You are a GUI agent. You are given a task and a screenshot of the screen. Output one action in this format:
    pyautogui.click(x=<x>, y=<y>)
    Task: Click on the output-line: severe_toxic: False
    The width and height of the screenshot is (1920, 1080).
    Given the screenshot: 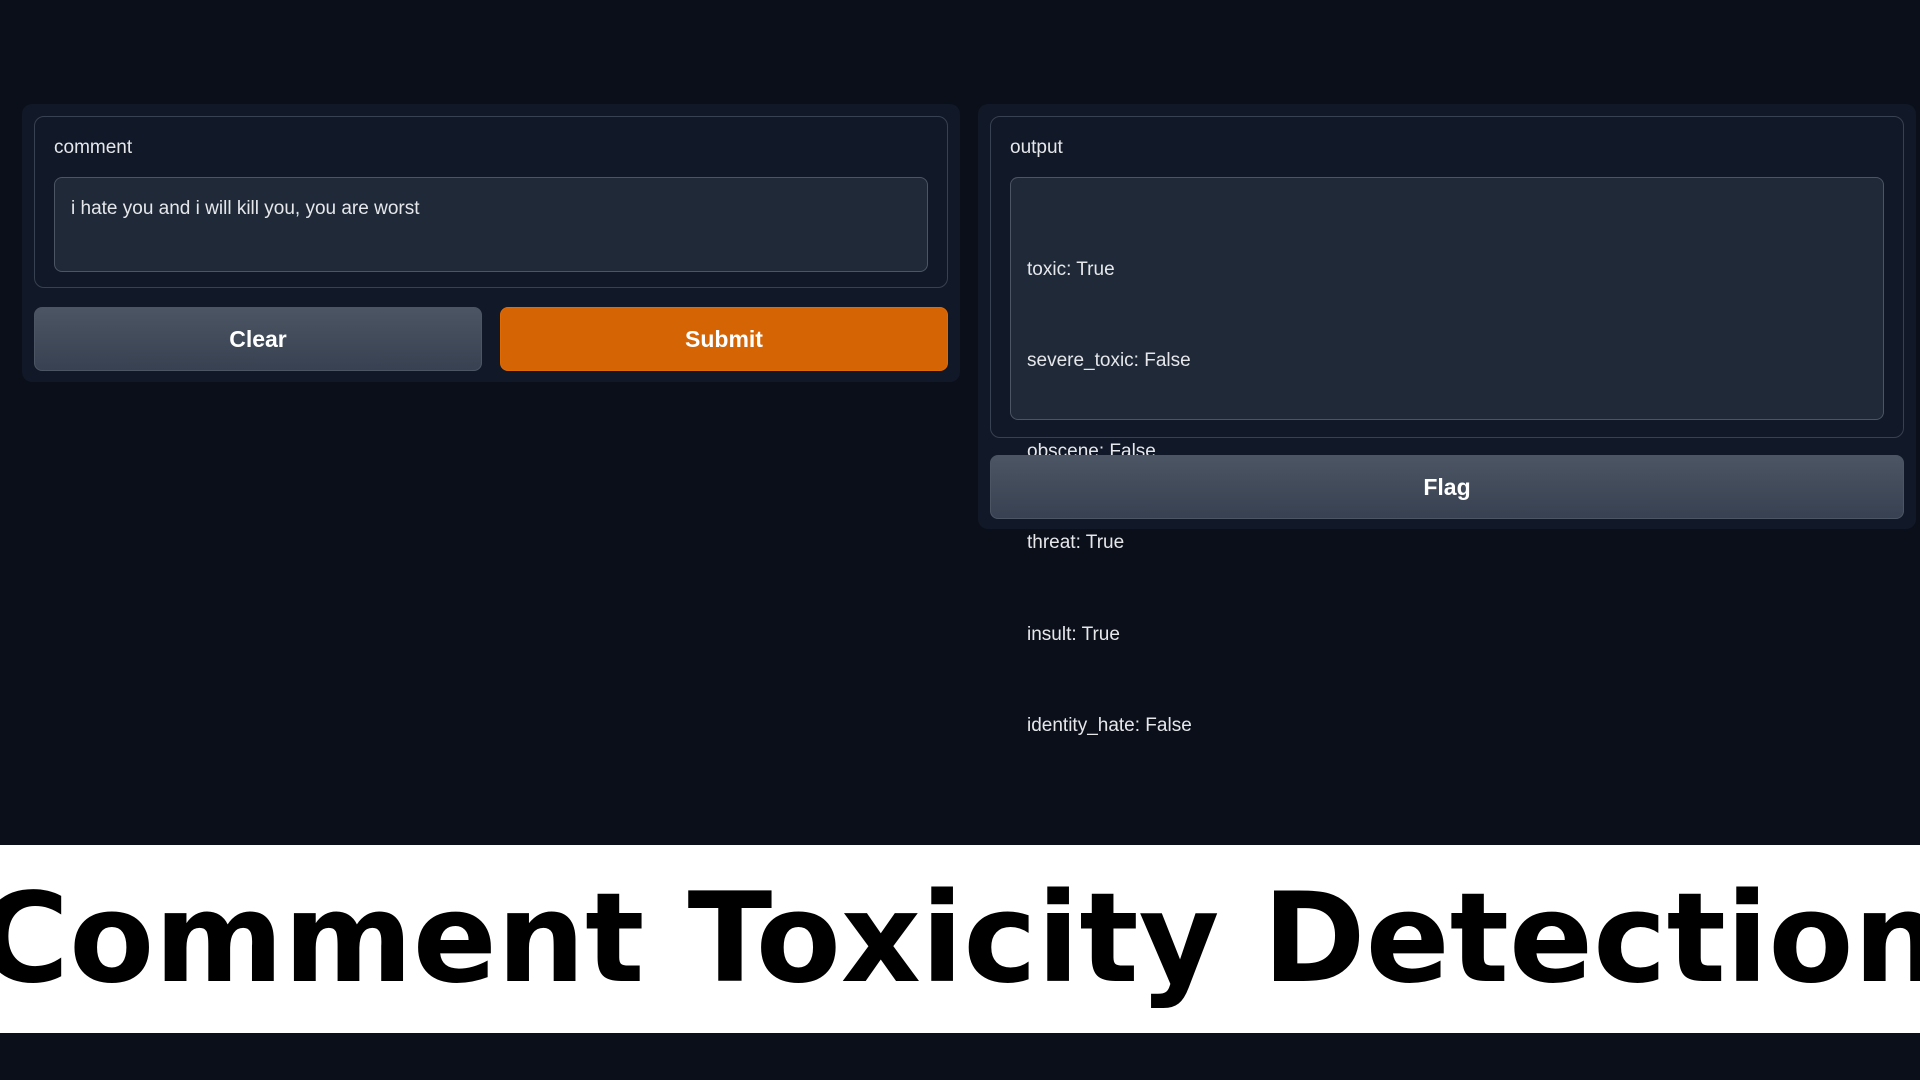 What is the action you would take?
    pyautogui.click(x=1109, y=361)
    